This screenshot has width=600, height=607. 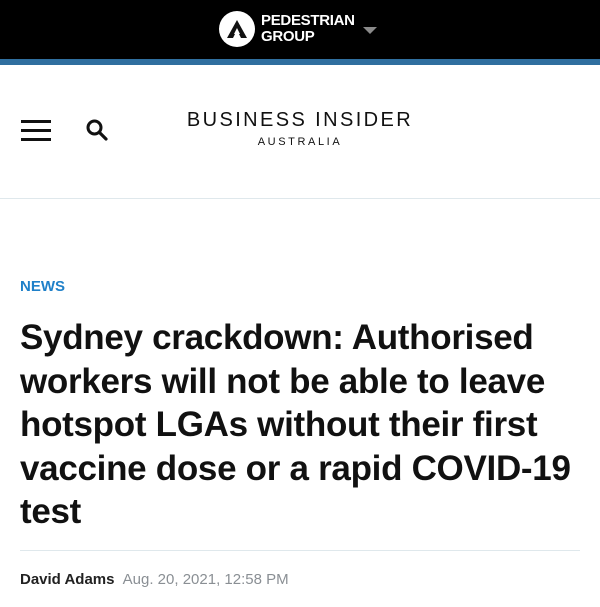 I want to click on pedestrian-group-logo: PEDESTRIAN GROUP, so click(x=298, y=29).